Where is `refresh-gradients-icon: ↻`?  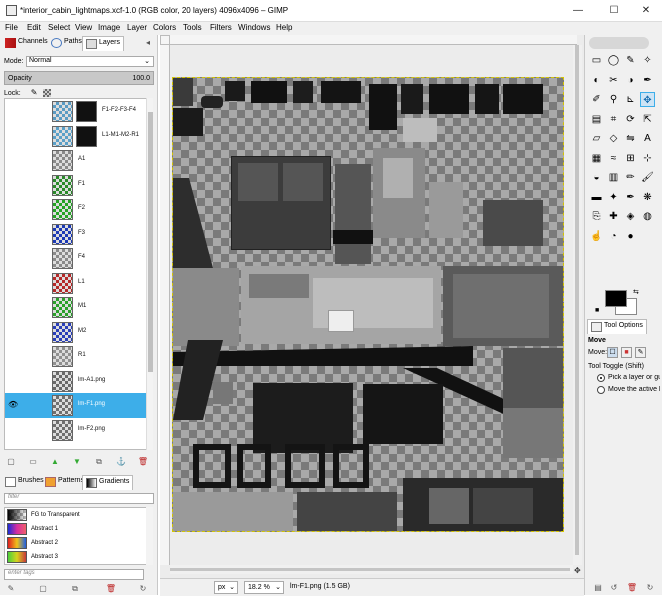 refresh-gradients-icon: ↻ is located at coordinates (143, 589).